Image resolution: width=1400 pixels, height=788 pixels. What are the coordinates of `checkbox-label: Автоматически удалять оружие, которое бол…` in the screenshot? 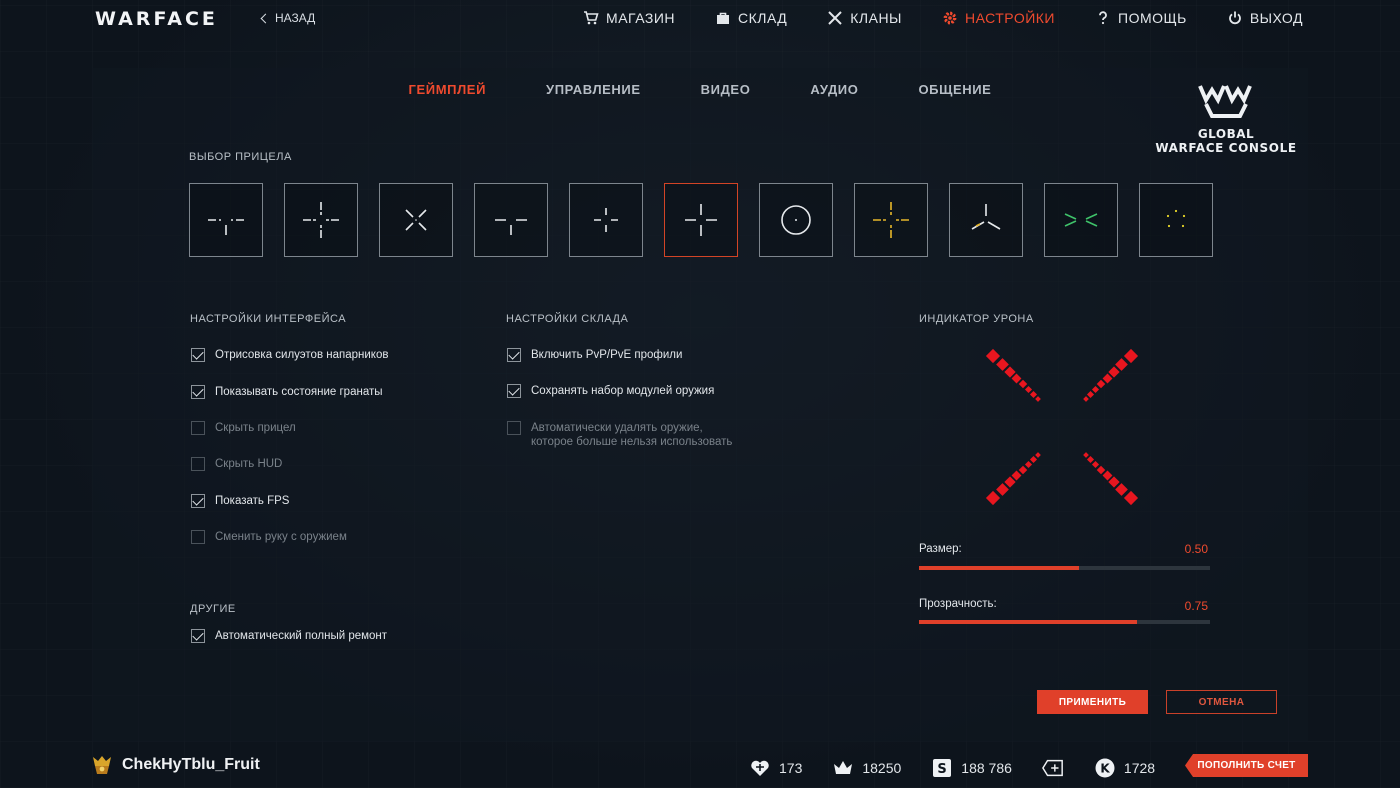 It's located at (631, 435).